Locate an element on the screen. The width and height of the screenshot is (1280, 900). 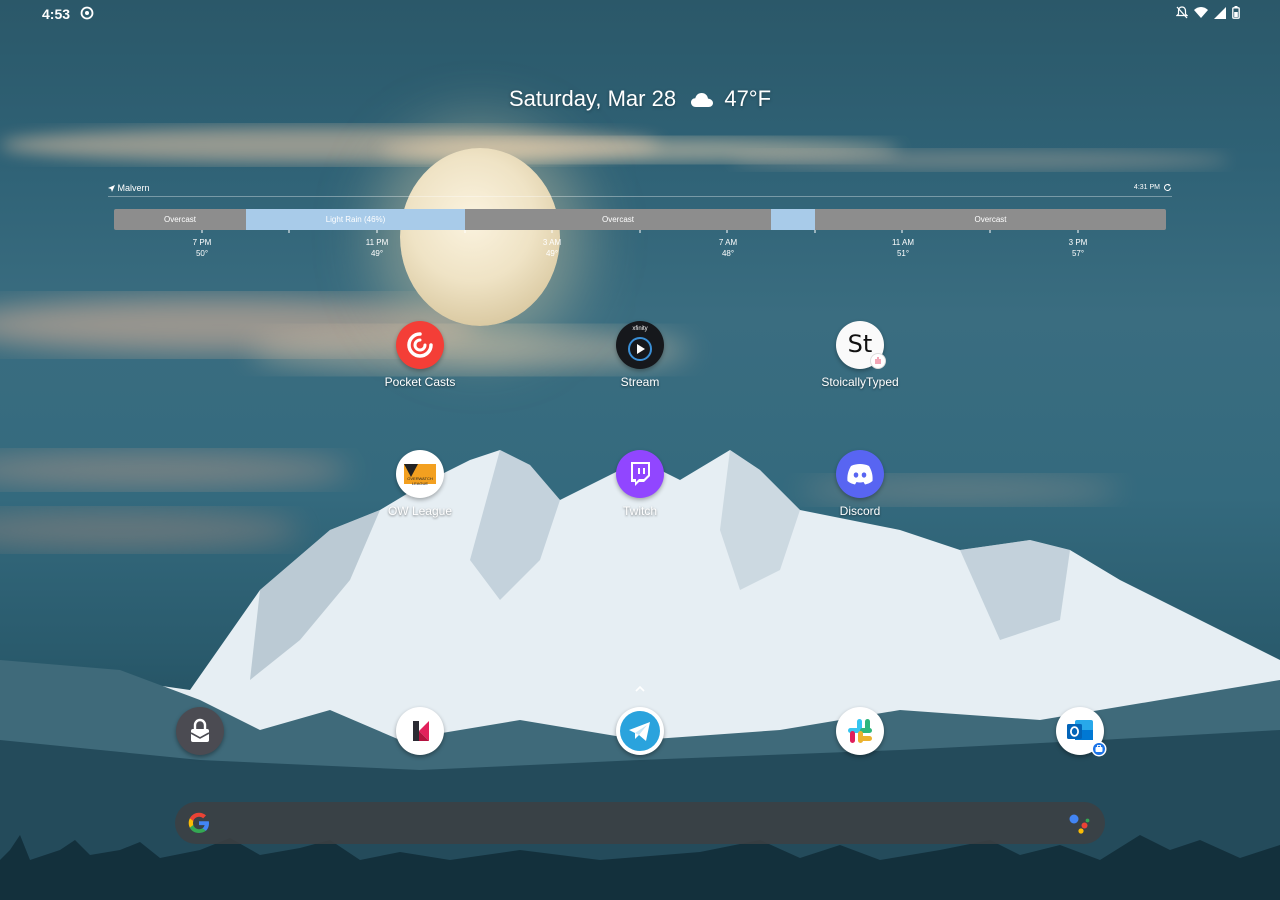
pocket-casts-icon is located at coordinates (420, 345).